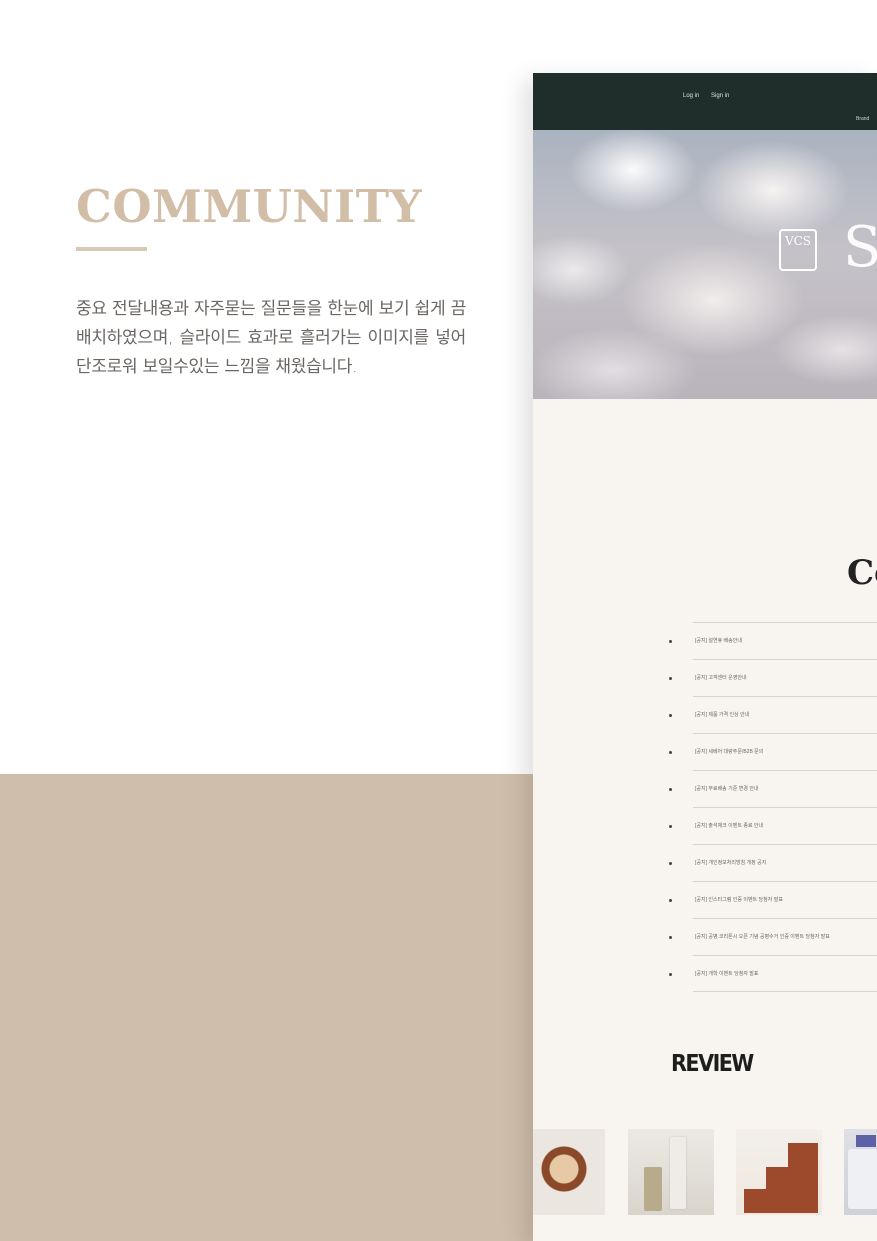  Describe the element at coordinates (803, 1178) in the screenshot. I see `ampoule-shape` at that location.